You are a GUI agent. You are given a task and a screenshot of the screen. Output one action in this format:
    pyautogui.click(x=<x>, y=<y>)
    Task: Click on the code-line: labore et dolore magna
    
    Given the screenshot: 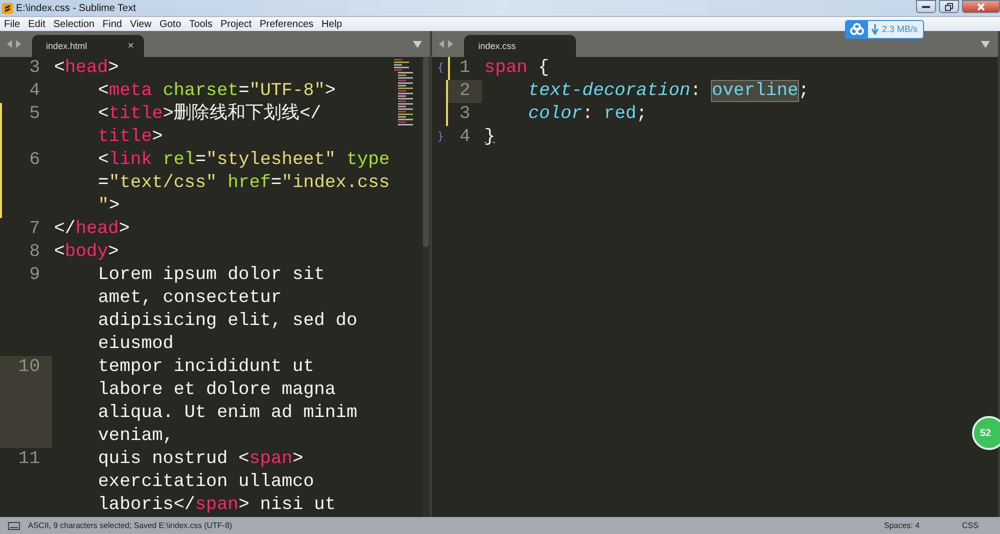 What is the action you would take?
    pyautogui.click(x=217, y=390)
    